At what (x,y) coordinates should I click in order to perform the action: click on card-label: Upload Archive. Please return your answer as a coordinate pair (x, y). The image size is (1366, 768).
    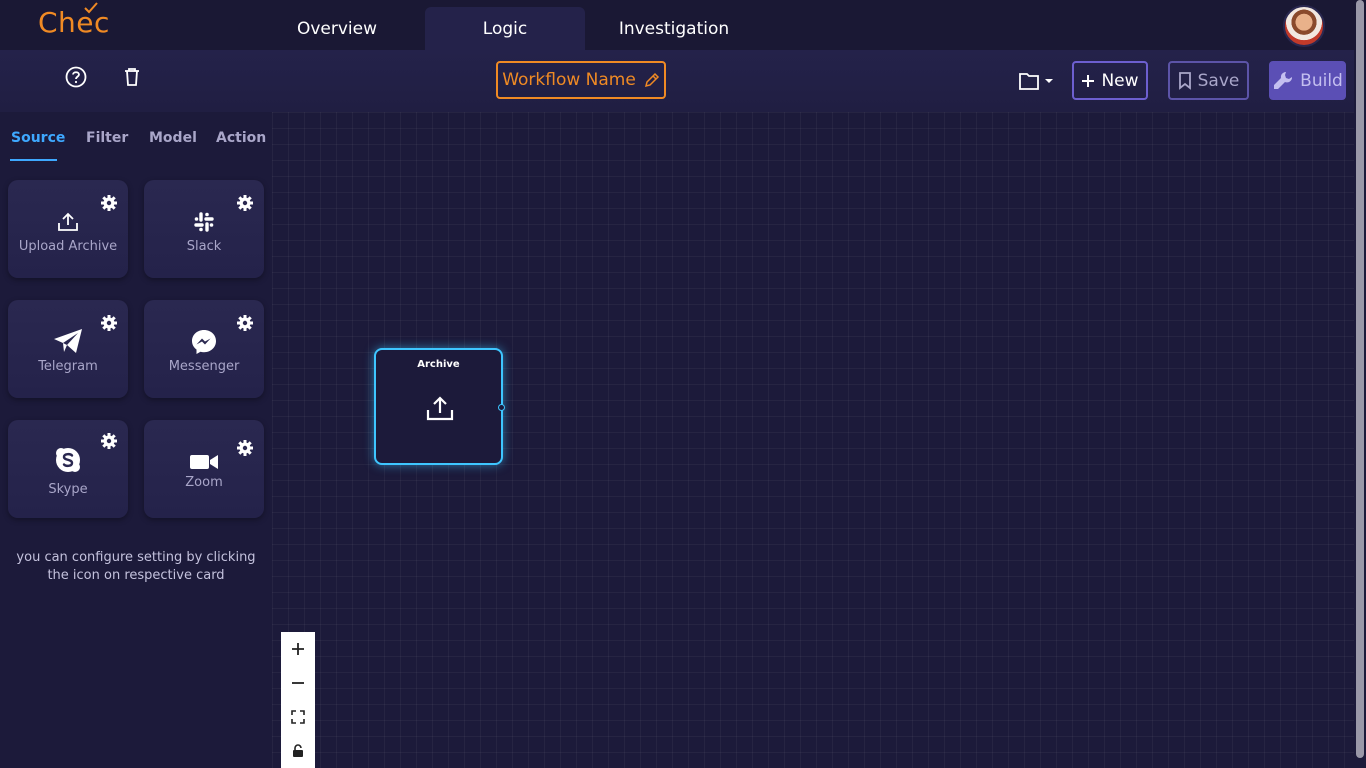
    Looking at the image, I should click on (68, 246).